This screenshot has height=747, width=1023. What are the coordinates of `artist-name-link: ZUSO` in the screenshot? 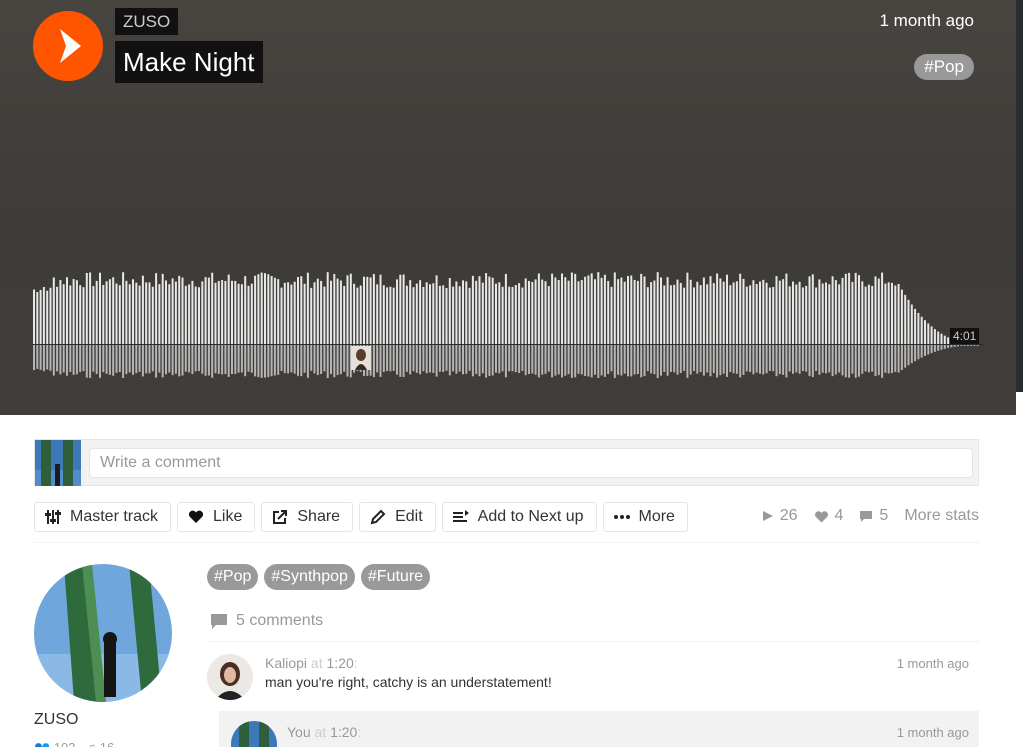 It's located at (147, 21).